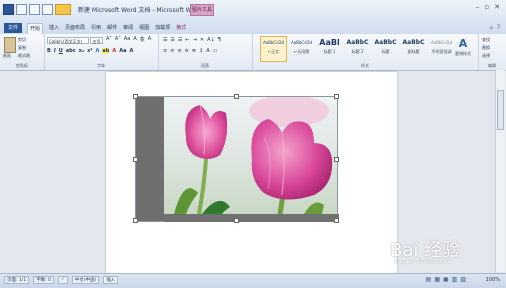 This screenshot has height=288, width=506. I want to click on style-no-spacing: AaBbCcDd ↵无间隔, so click(301, 49).